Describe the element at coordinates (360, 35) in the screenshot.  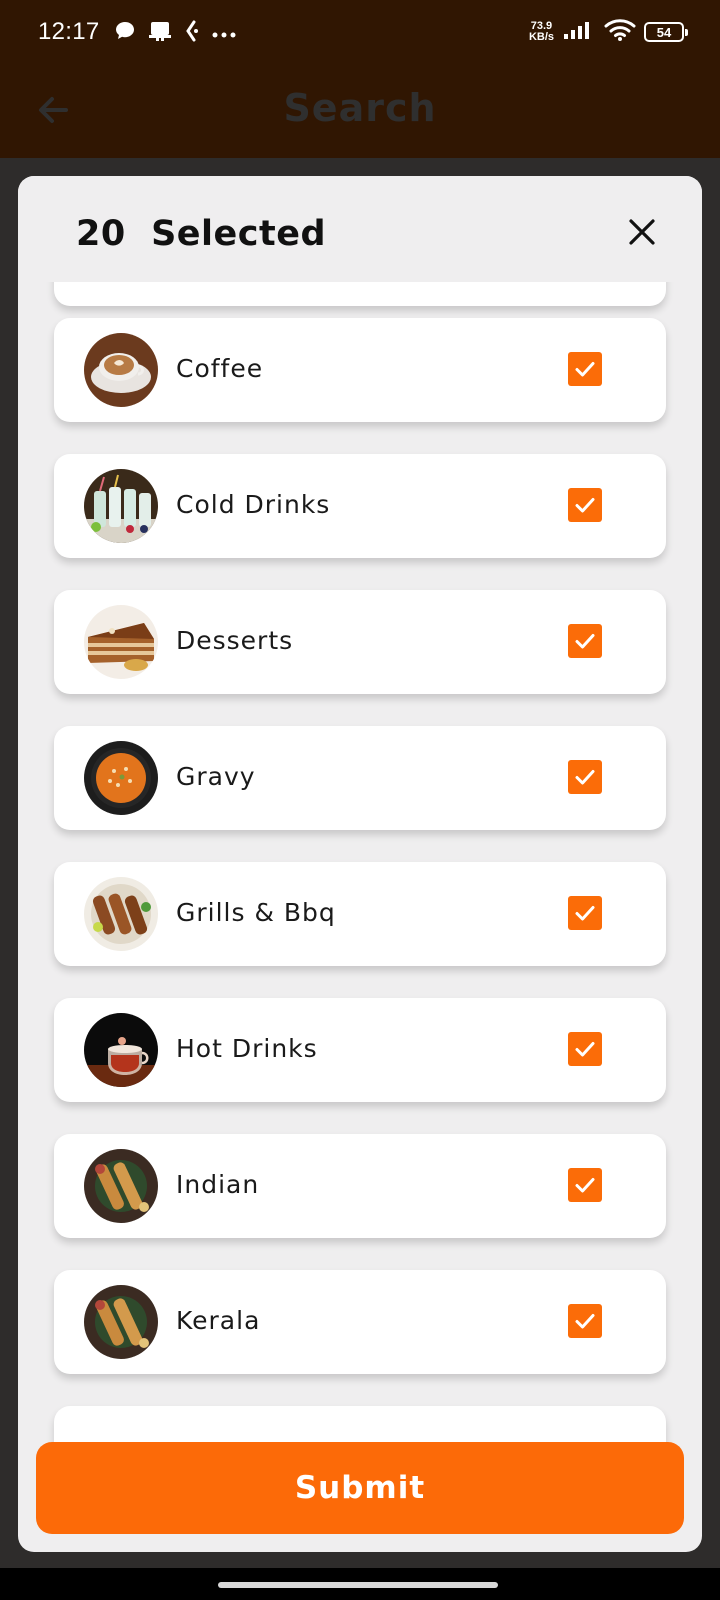
I see `status-bar: 12:17 73.9 KB/s 54` at that location.